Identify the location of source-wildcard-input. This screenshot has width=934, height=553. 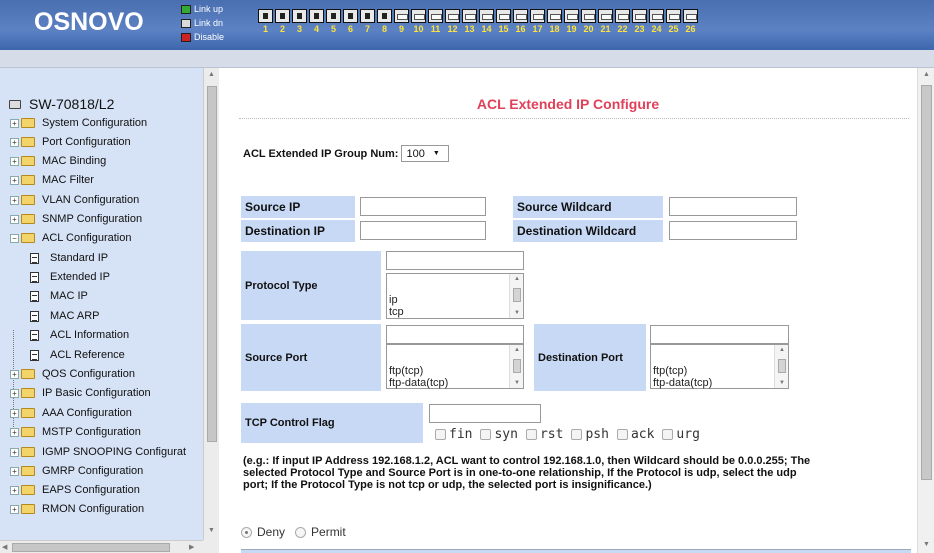
(733, 206).